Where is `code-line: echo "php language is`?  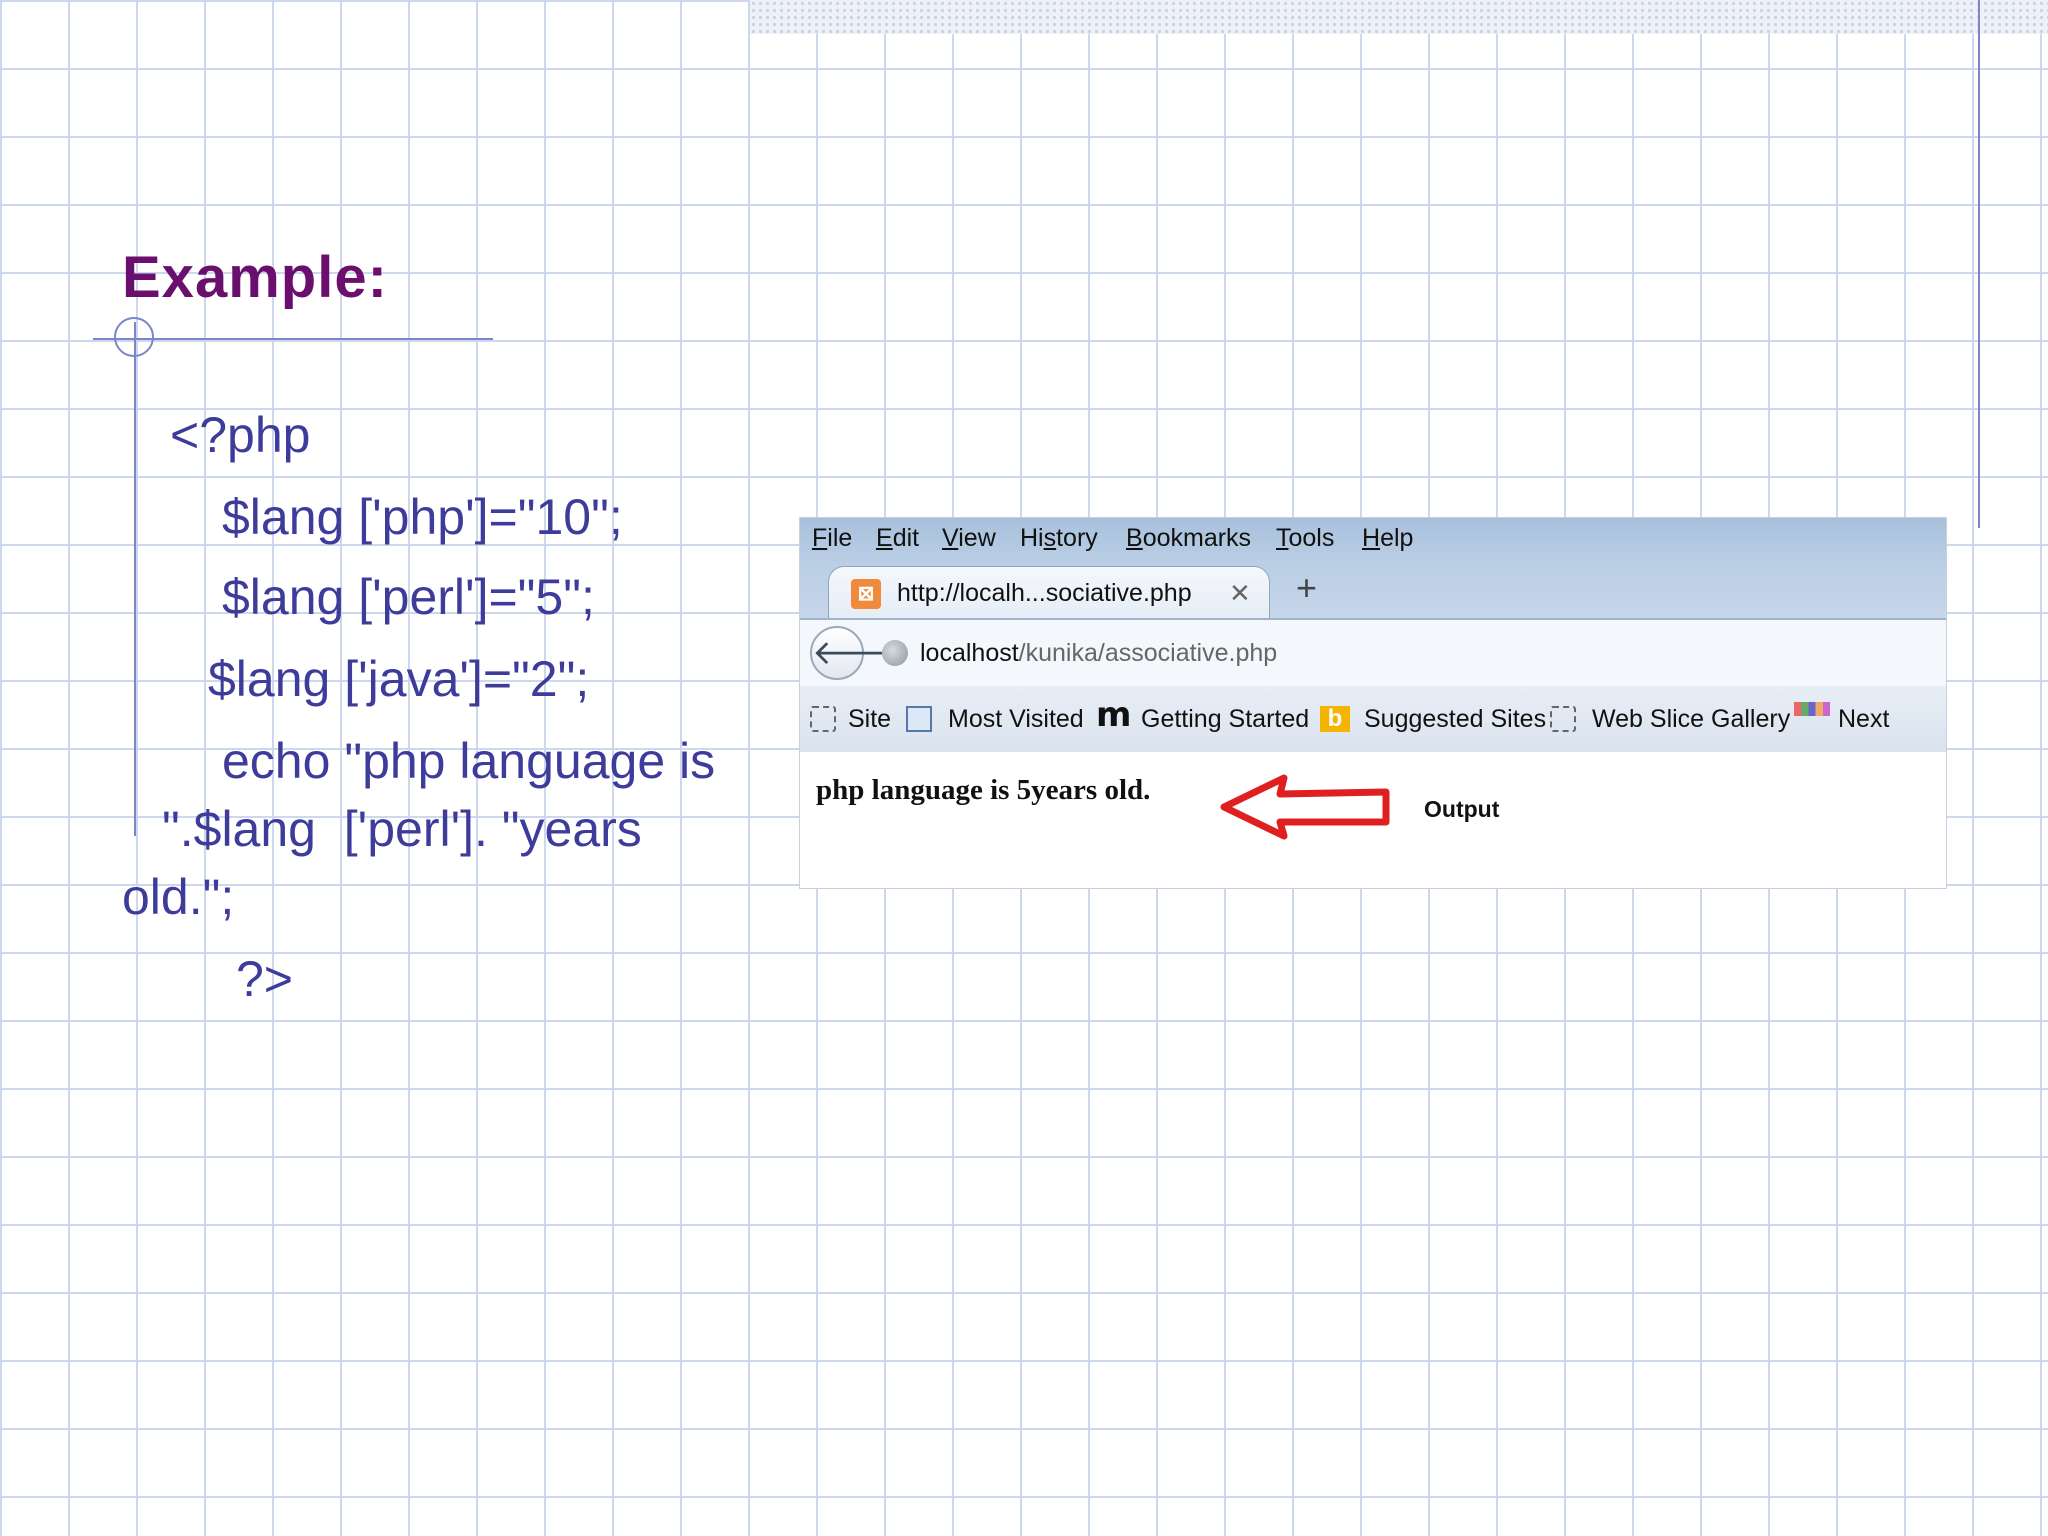 code-line: echo "php language is is located at coordinates (469, 761).